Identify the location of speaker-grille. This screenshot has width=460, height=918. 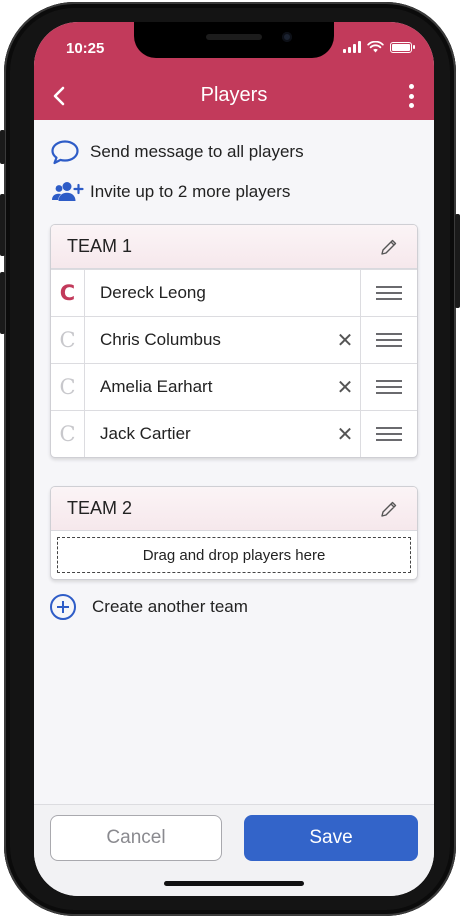
(234, 37).